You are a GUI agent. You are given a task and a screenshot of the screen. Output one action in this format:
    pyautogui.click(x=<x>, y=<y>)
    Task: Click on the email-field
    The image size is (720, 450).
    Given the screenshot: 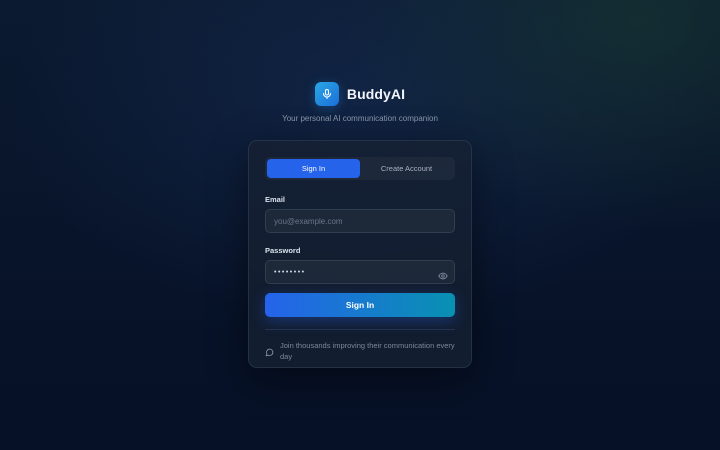 What is the action you would take?
    pyautogui.click(x=360, y=221)
    